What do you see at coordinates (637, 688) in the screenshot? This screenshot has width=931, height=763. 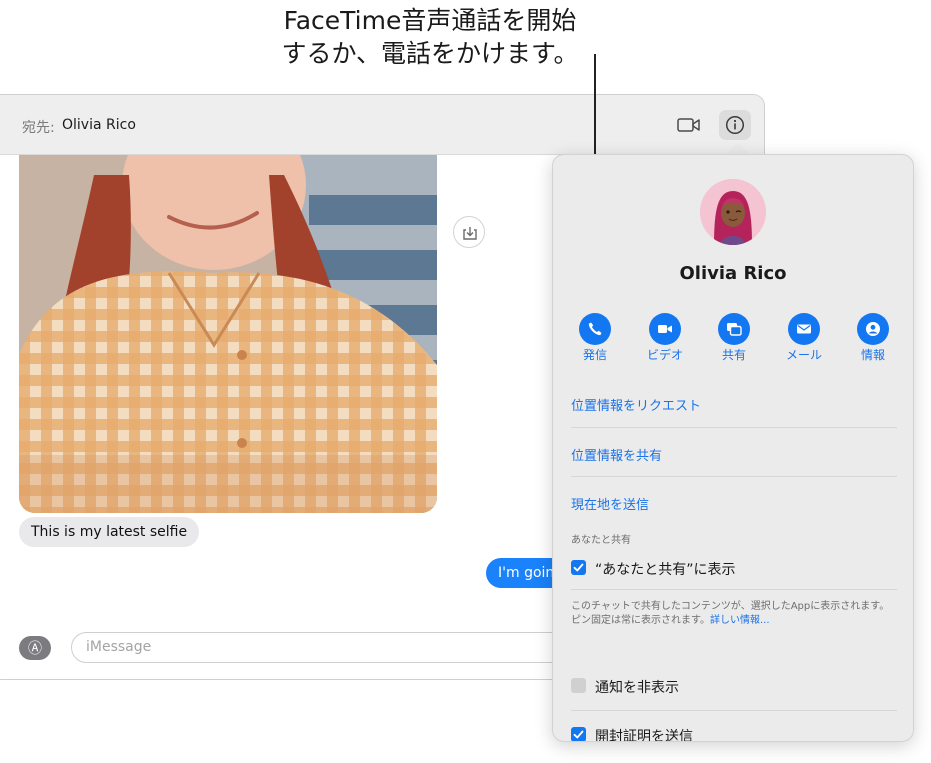 I see `hide-alerts-label: 通知を非表示` at bounding box center [637, 688].